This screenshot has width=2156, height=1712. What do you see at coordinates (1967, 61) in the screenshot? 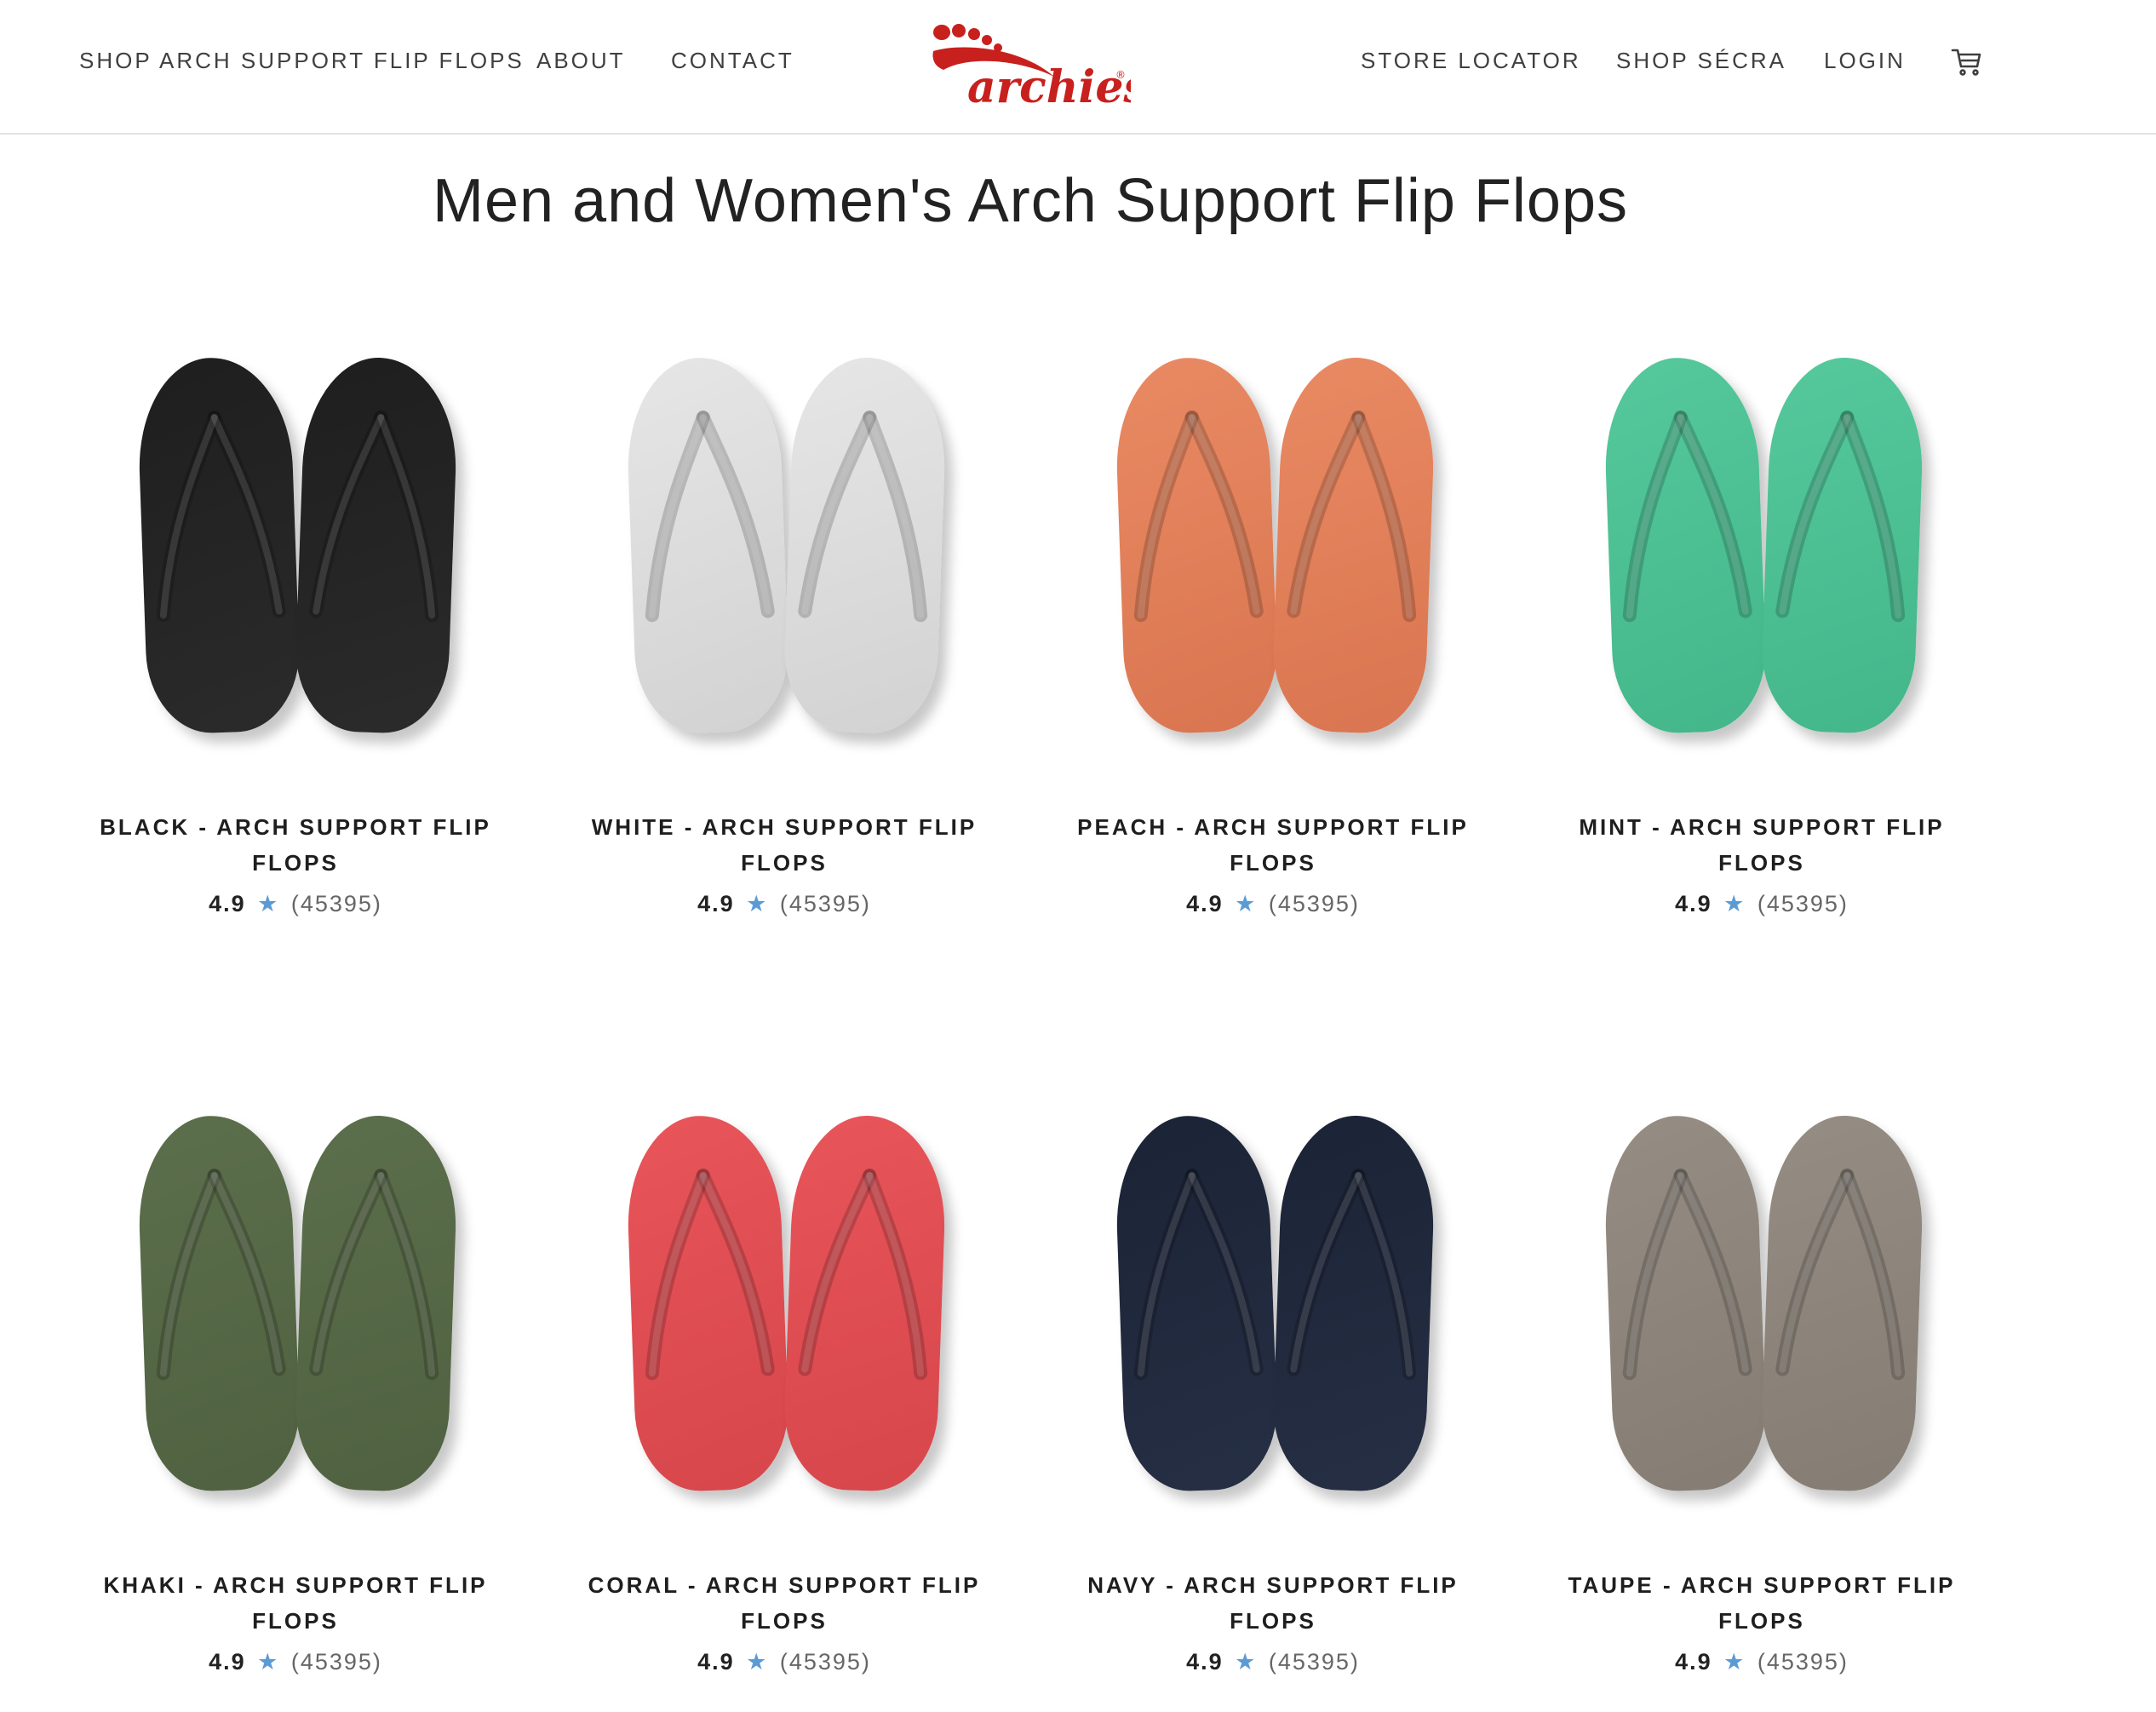
I see `cart-icon` at bounding box center [1967, 61].